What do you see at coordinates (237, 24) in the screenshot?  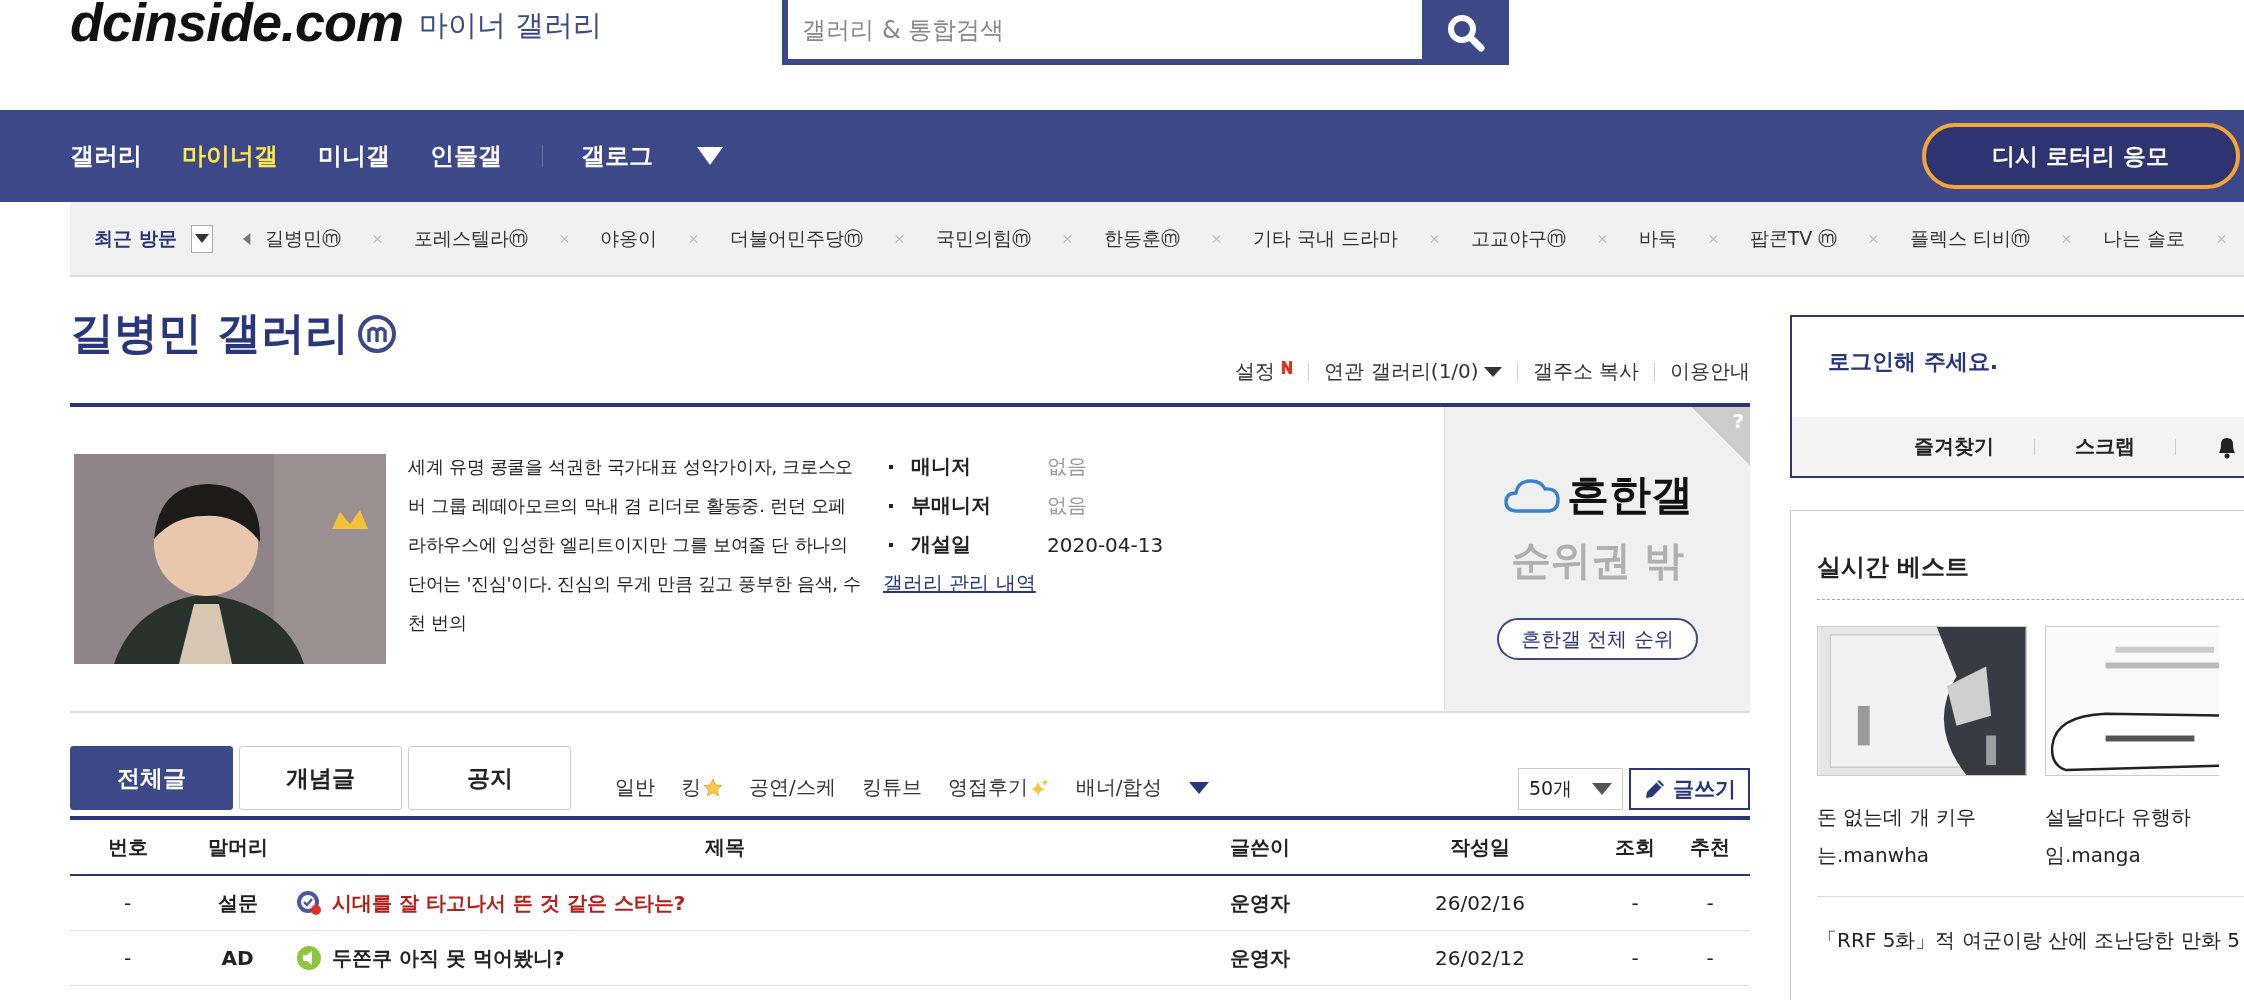 I see `site-logo: dcinside.com` at bounding box center [237, 24].